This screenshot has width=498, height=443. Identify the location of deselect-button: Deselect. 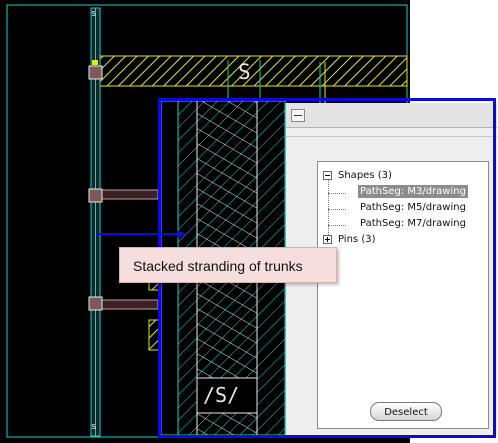
(406, 411).